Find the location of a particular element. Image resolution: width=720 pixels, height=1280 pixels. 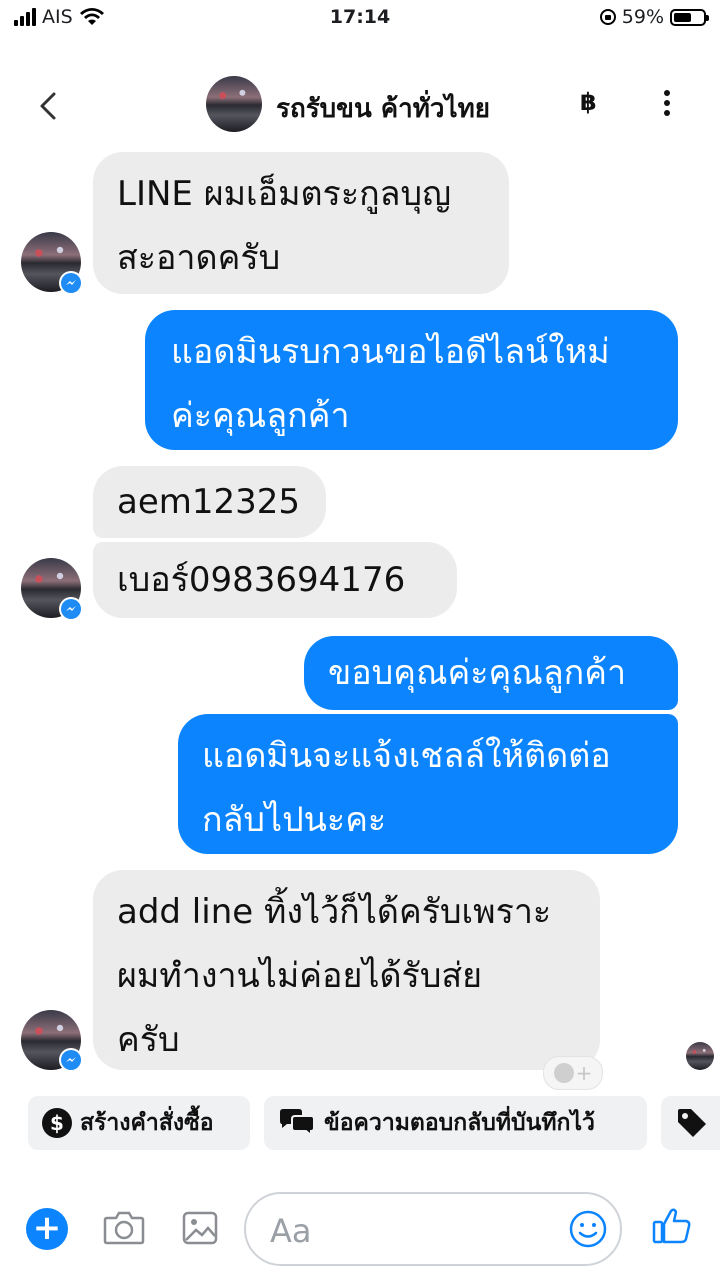

camera-icon is located at coordinates (124, 1228).